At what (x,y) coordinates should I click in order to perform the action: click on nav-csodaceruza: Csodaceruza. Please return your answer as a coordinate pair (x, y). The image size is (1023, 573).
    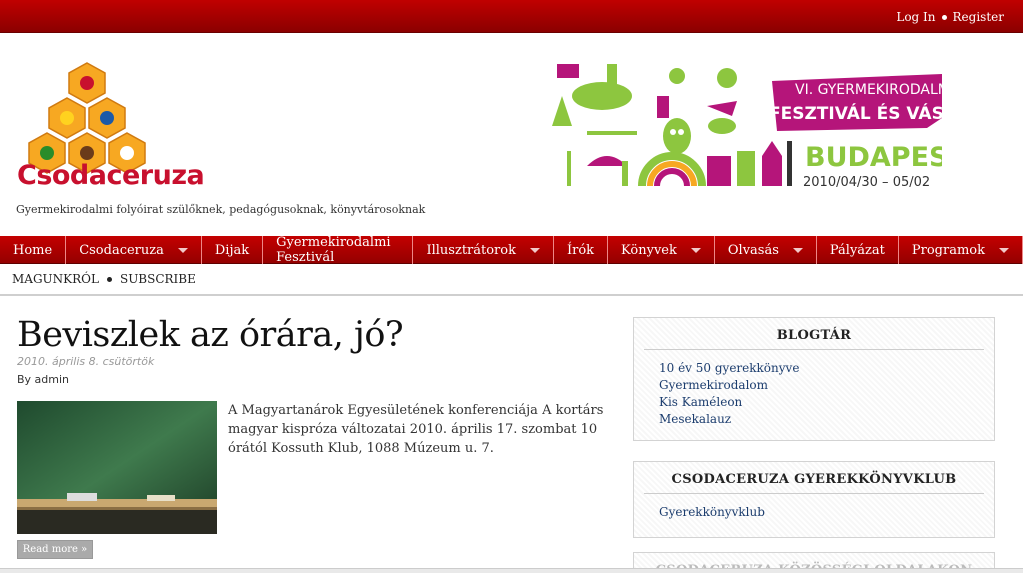
    Looking at the image, I should click on (134, 250).